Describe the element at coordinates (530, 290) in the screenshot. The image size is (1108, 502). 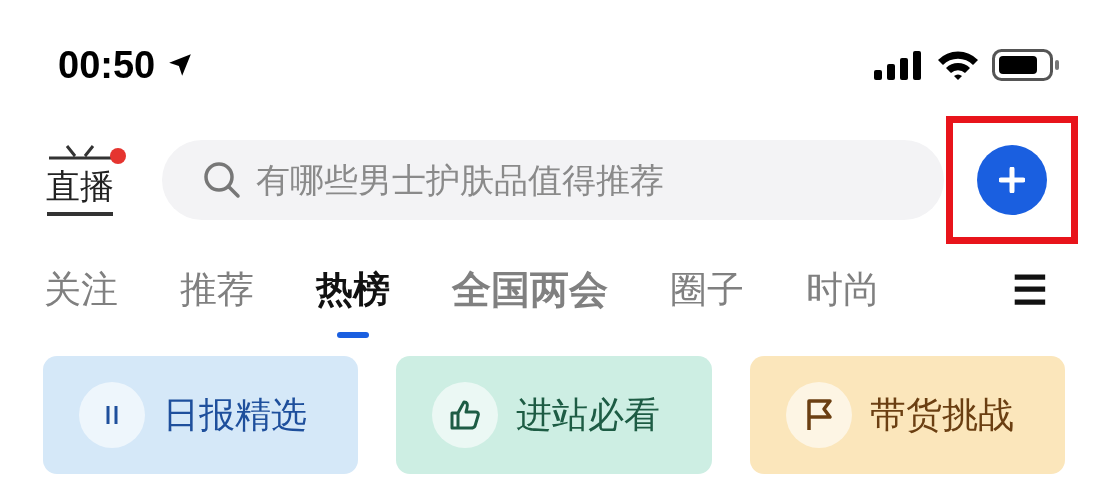
I see `category-tab: 全国两会` at that location.